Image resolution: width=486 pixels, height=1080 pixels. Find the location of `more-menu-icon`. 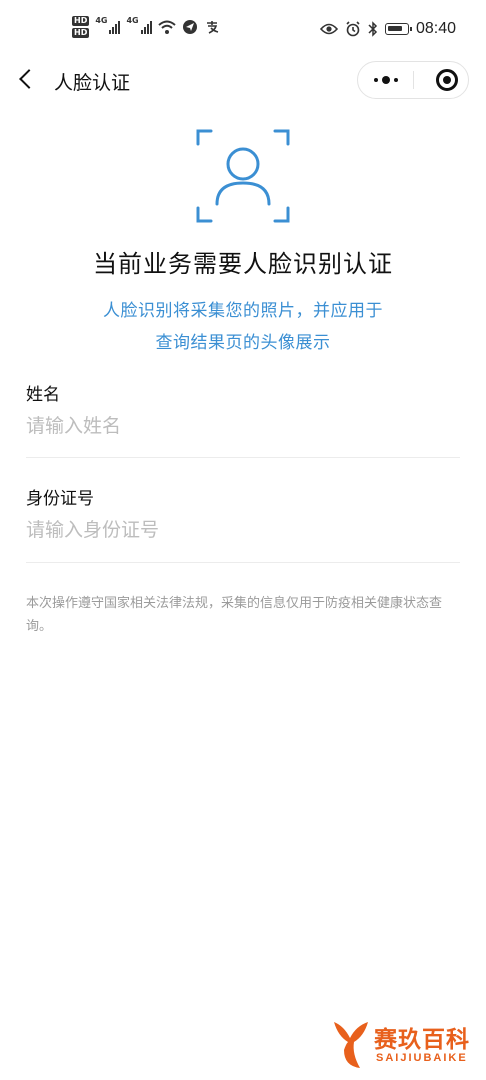

more-menu-icon is located at coordinates (385, 80).